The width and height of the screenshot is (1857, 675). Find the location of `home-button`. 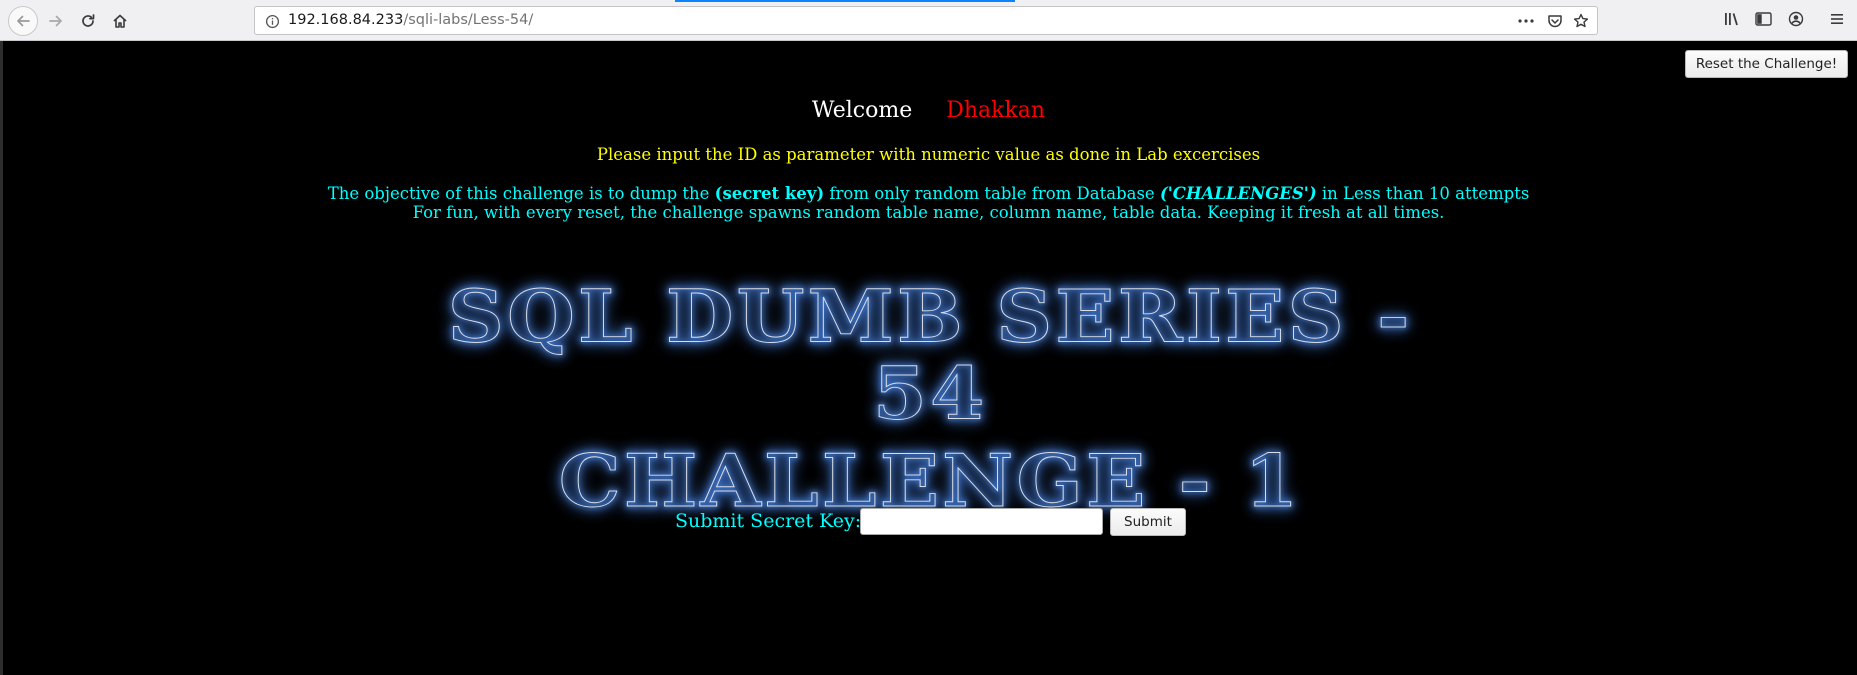

home-button is located at coordinates (120, 21).